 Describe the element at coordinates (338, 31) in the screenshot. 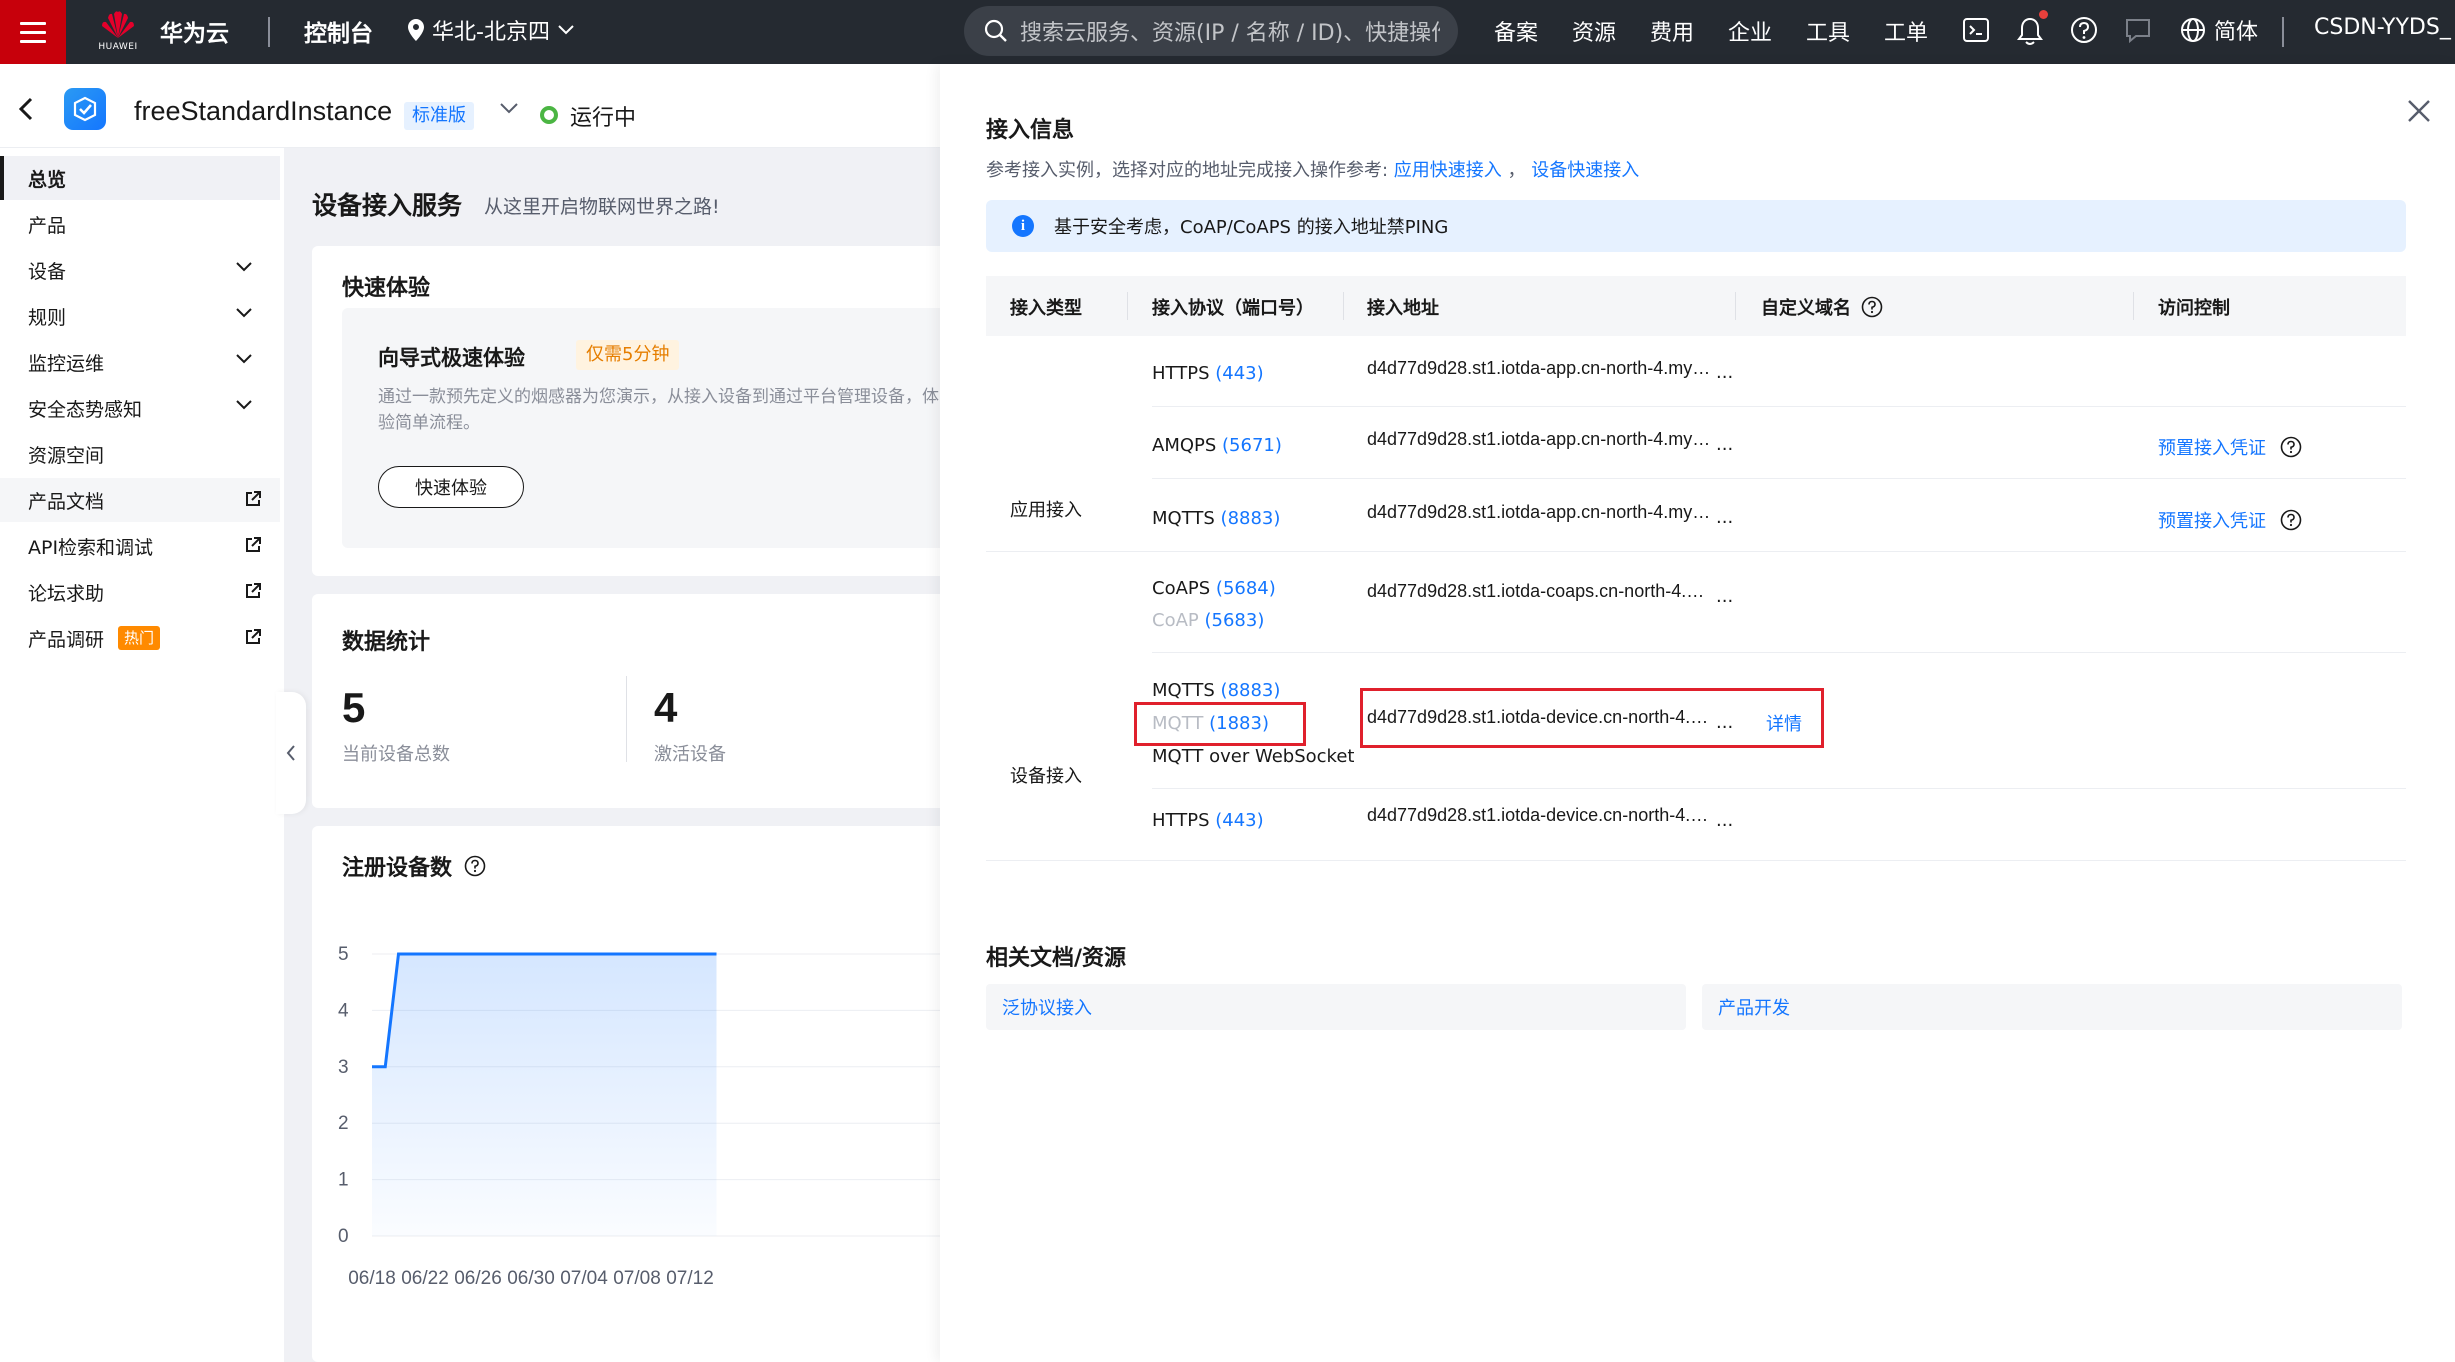

I see `console-link: 控制台` at that location.